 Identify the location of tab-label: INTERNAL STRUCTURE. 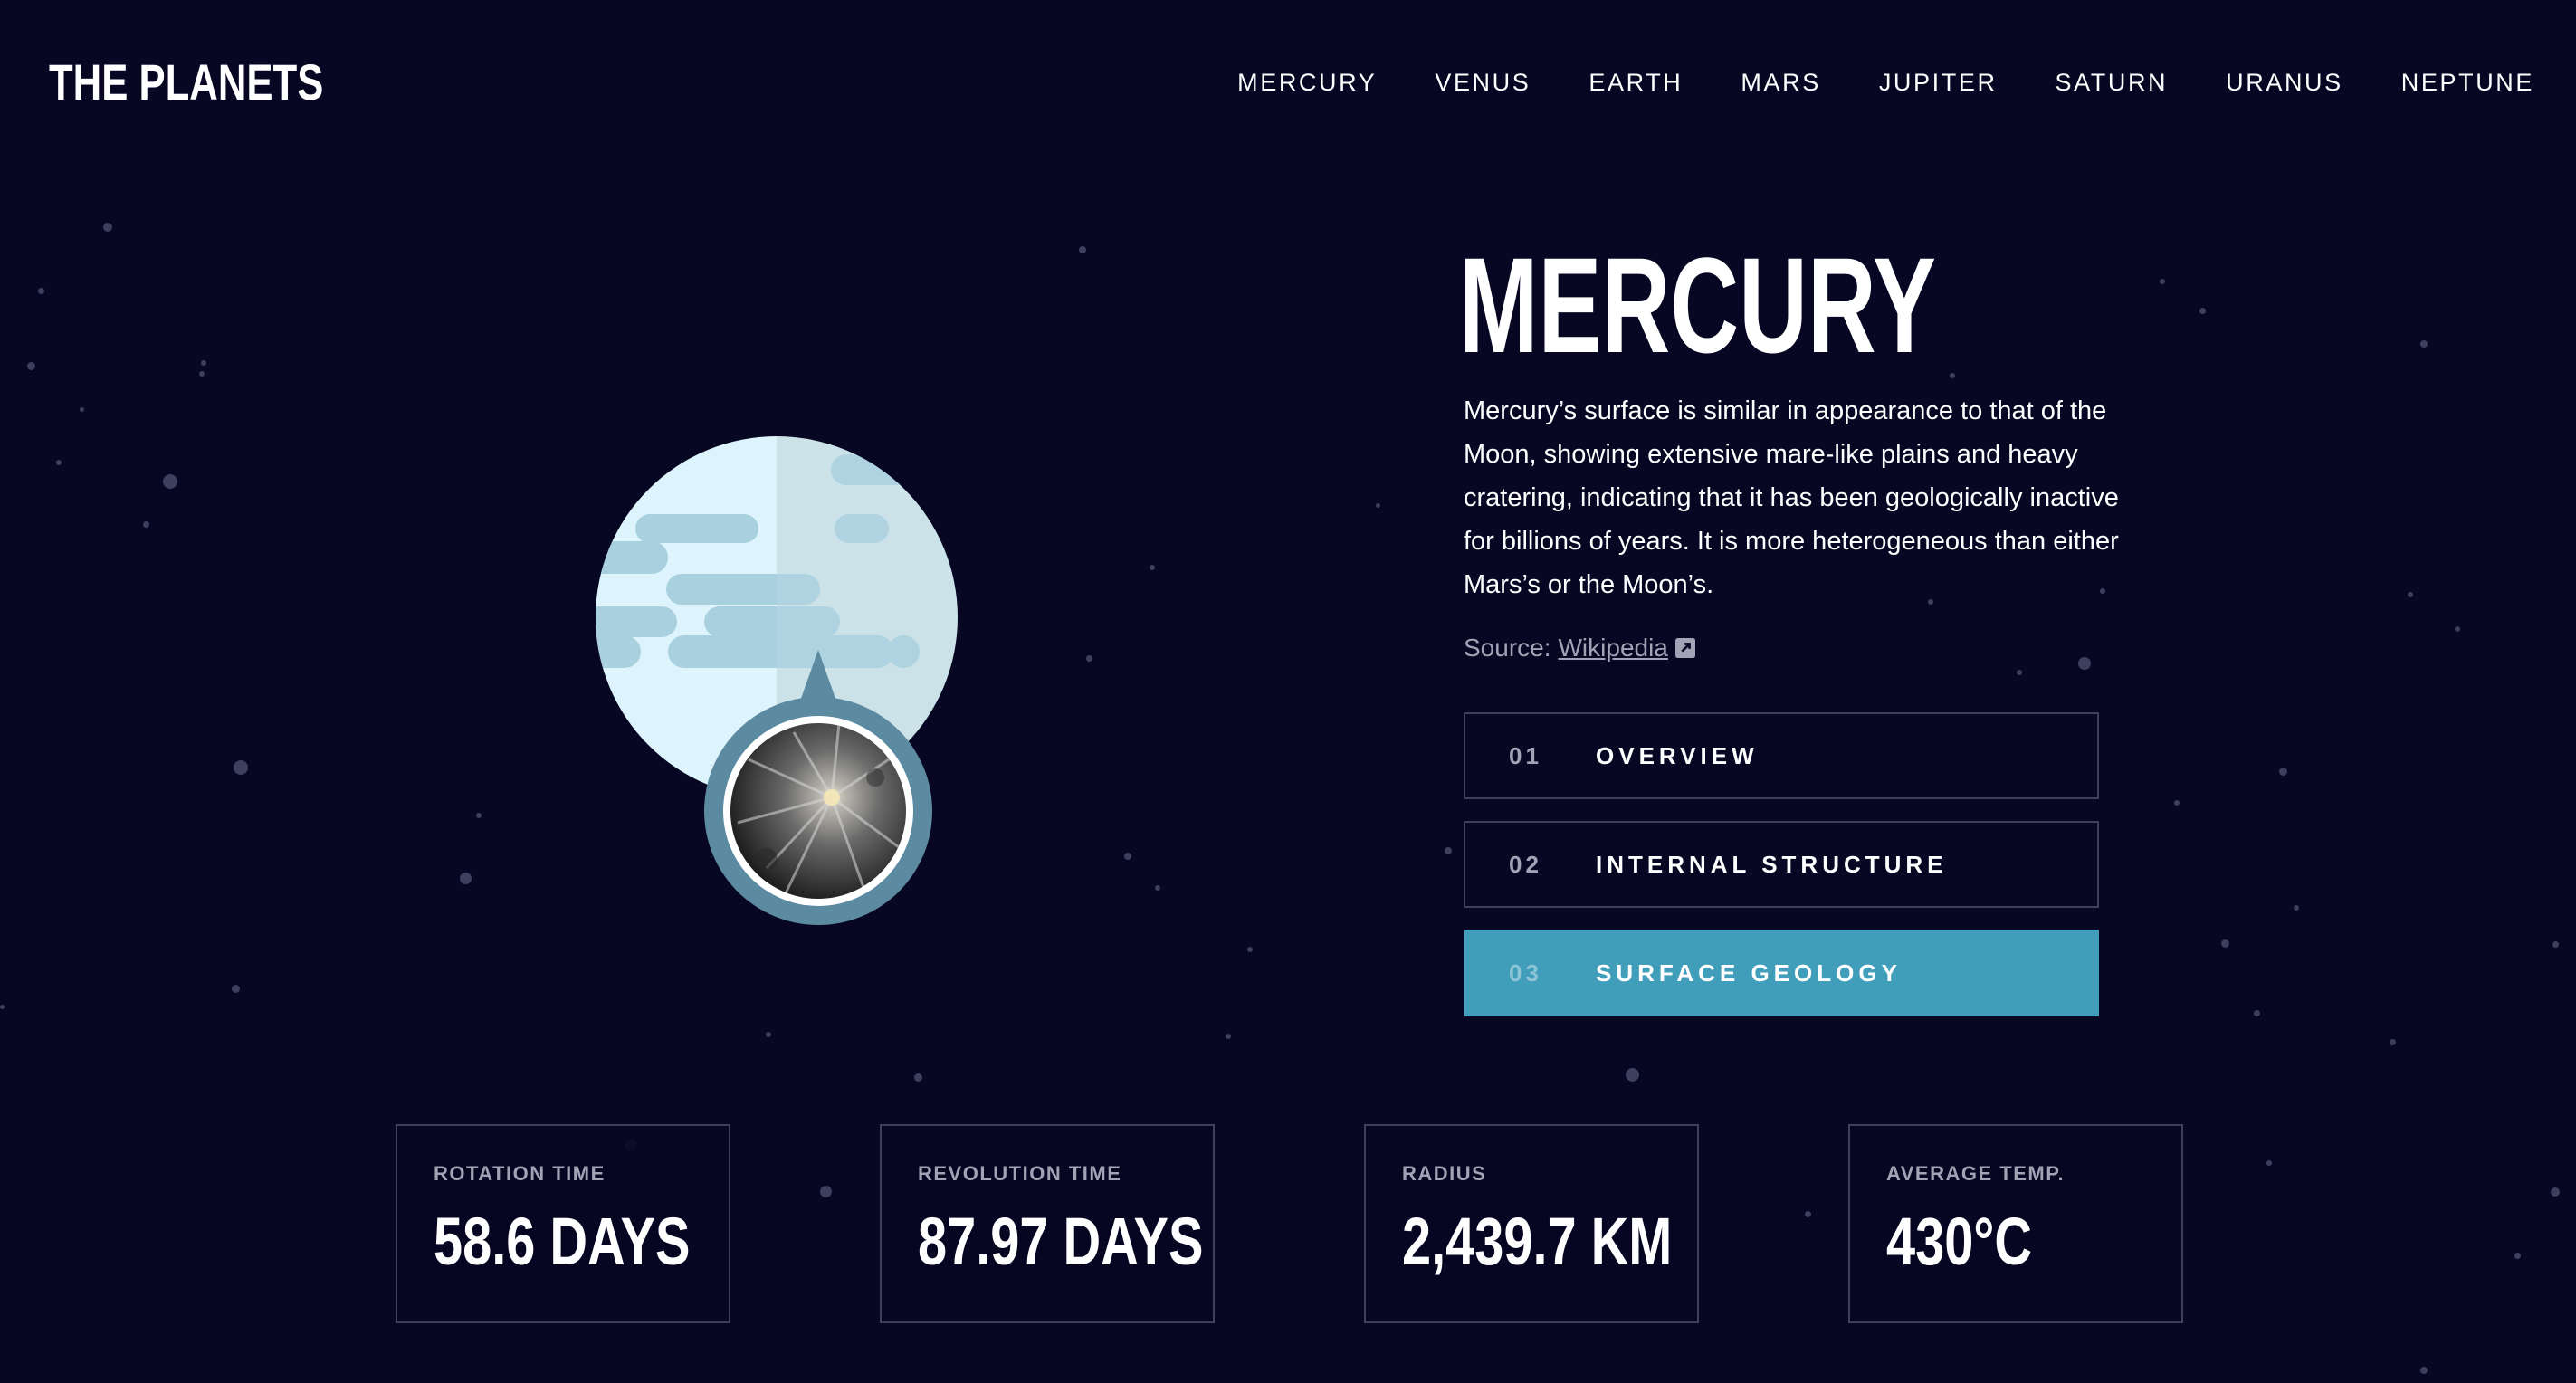
(1772, 864).